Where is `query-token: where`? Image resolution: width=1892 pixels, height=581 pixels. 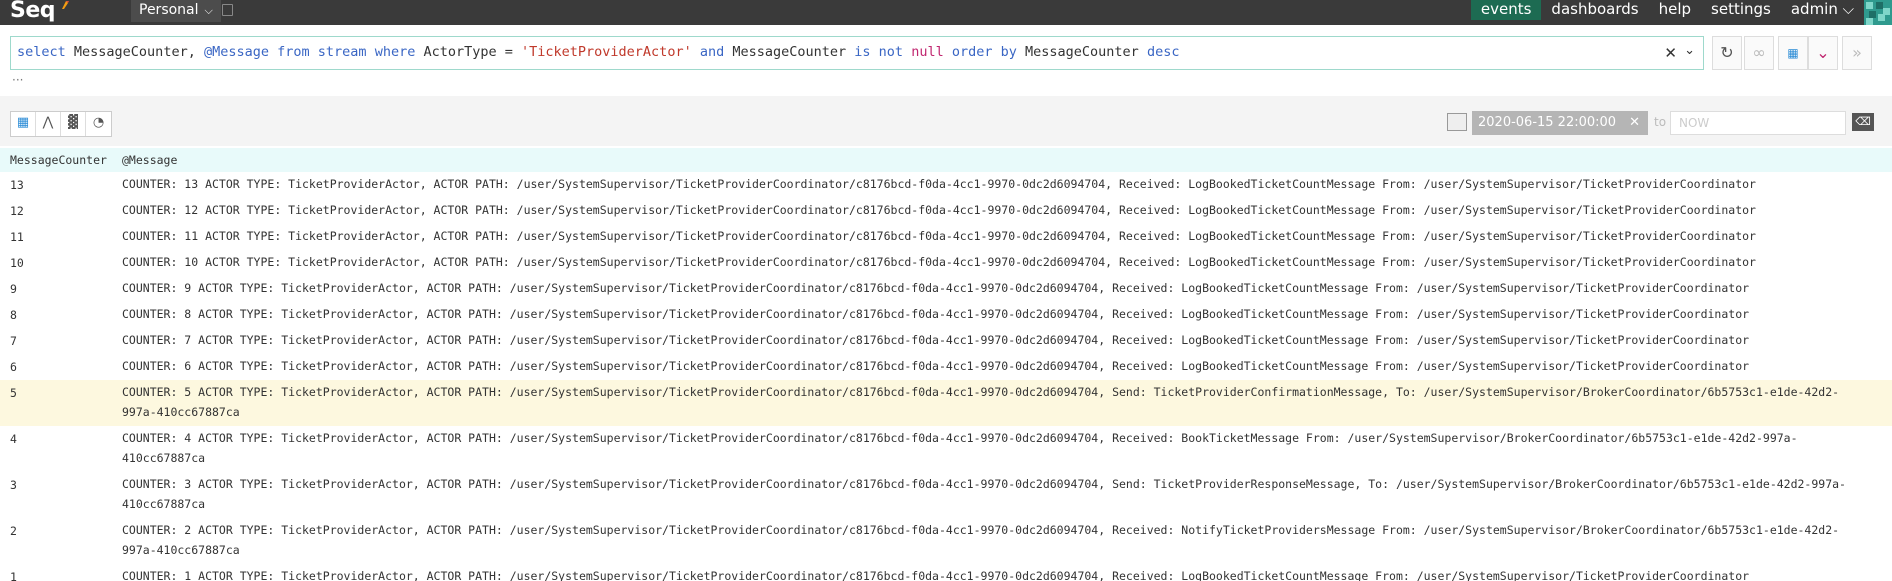
query-token: where is located at coordinates (395, 52).